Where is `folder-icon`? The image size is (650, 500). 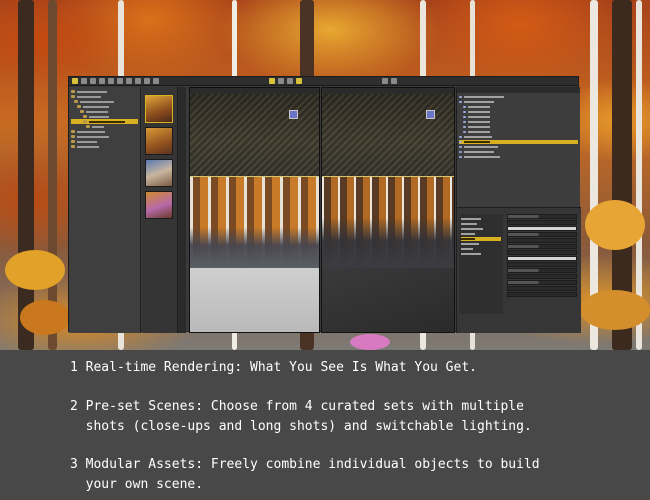
folder-icon is located at coordinates (120, 81).